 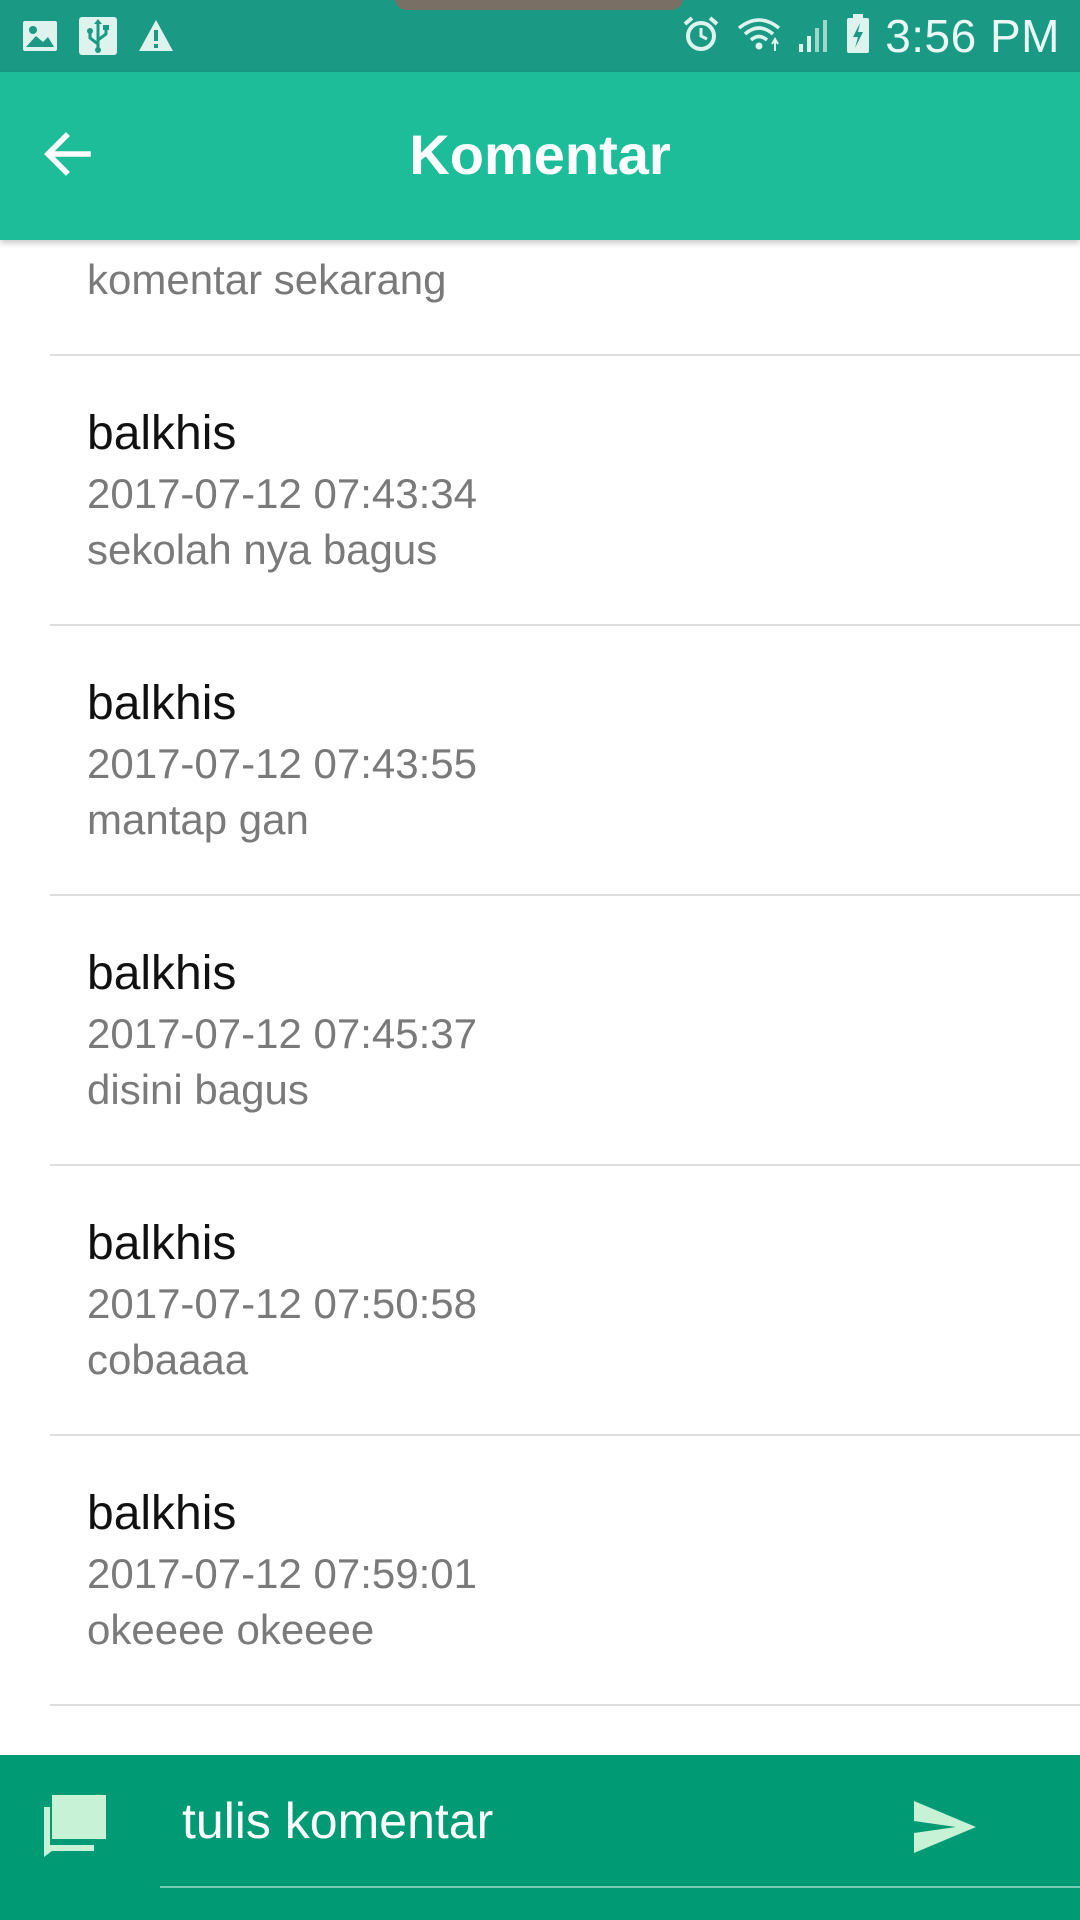 I want to click on app-toolbar: Komentar, so click(x=540, y=156).